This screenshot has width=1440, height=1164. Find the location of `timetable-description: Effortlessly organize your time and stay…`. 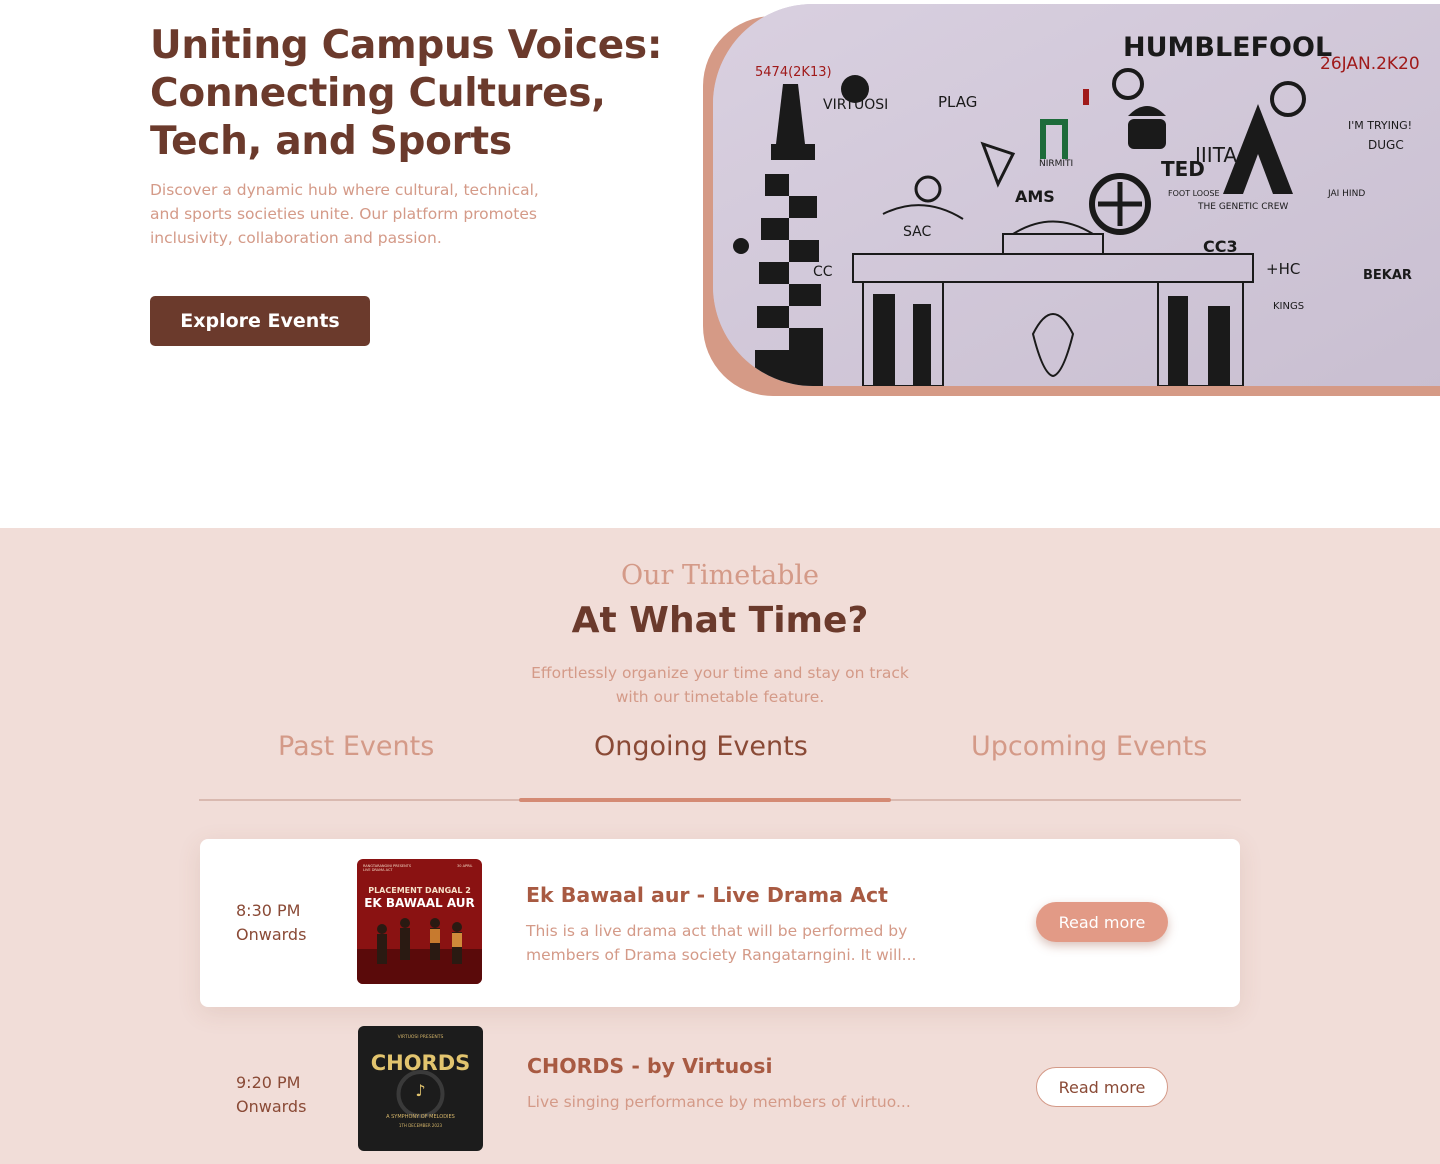

timetable-description: Effortlessly organize your time and stay… is located at coordinates (720, 685).